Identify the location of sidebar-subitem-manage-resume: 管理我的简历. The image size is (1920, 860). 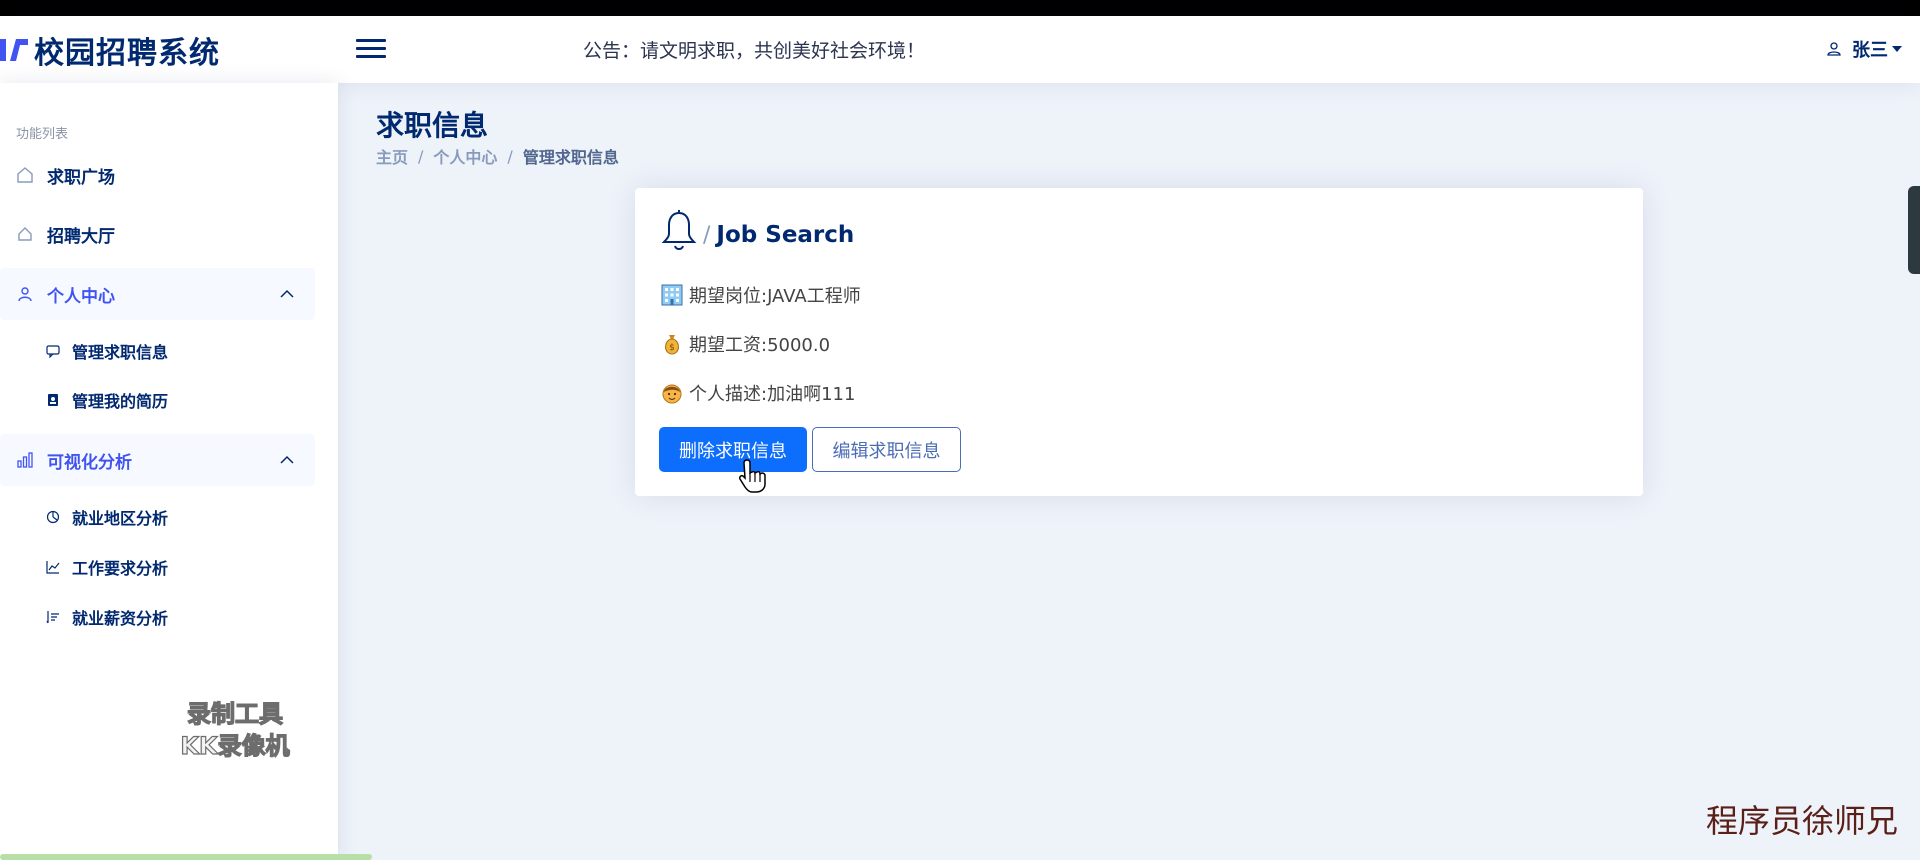
(107, 400).